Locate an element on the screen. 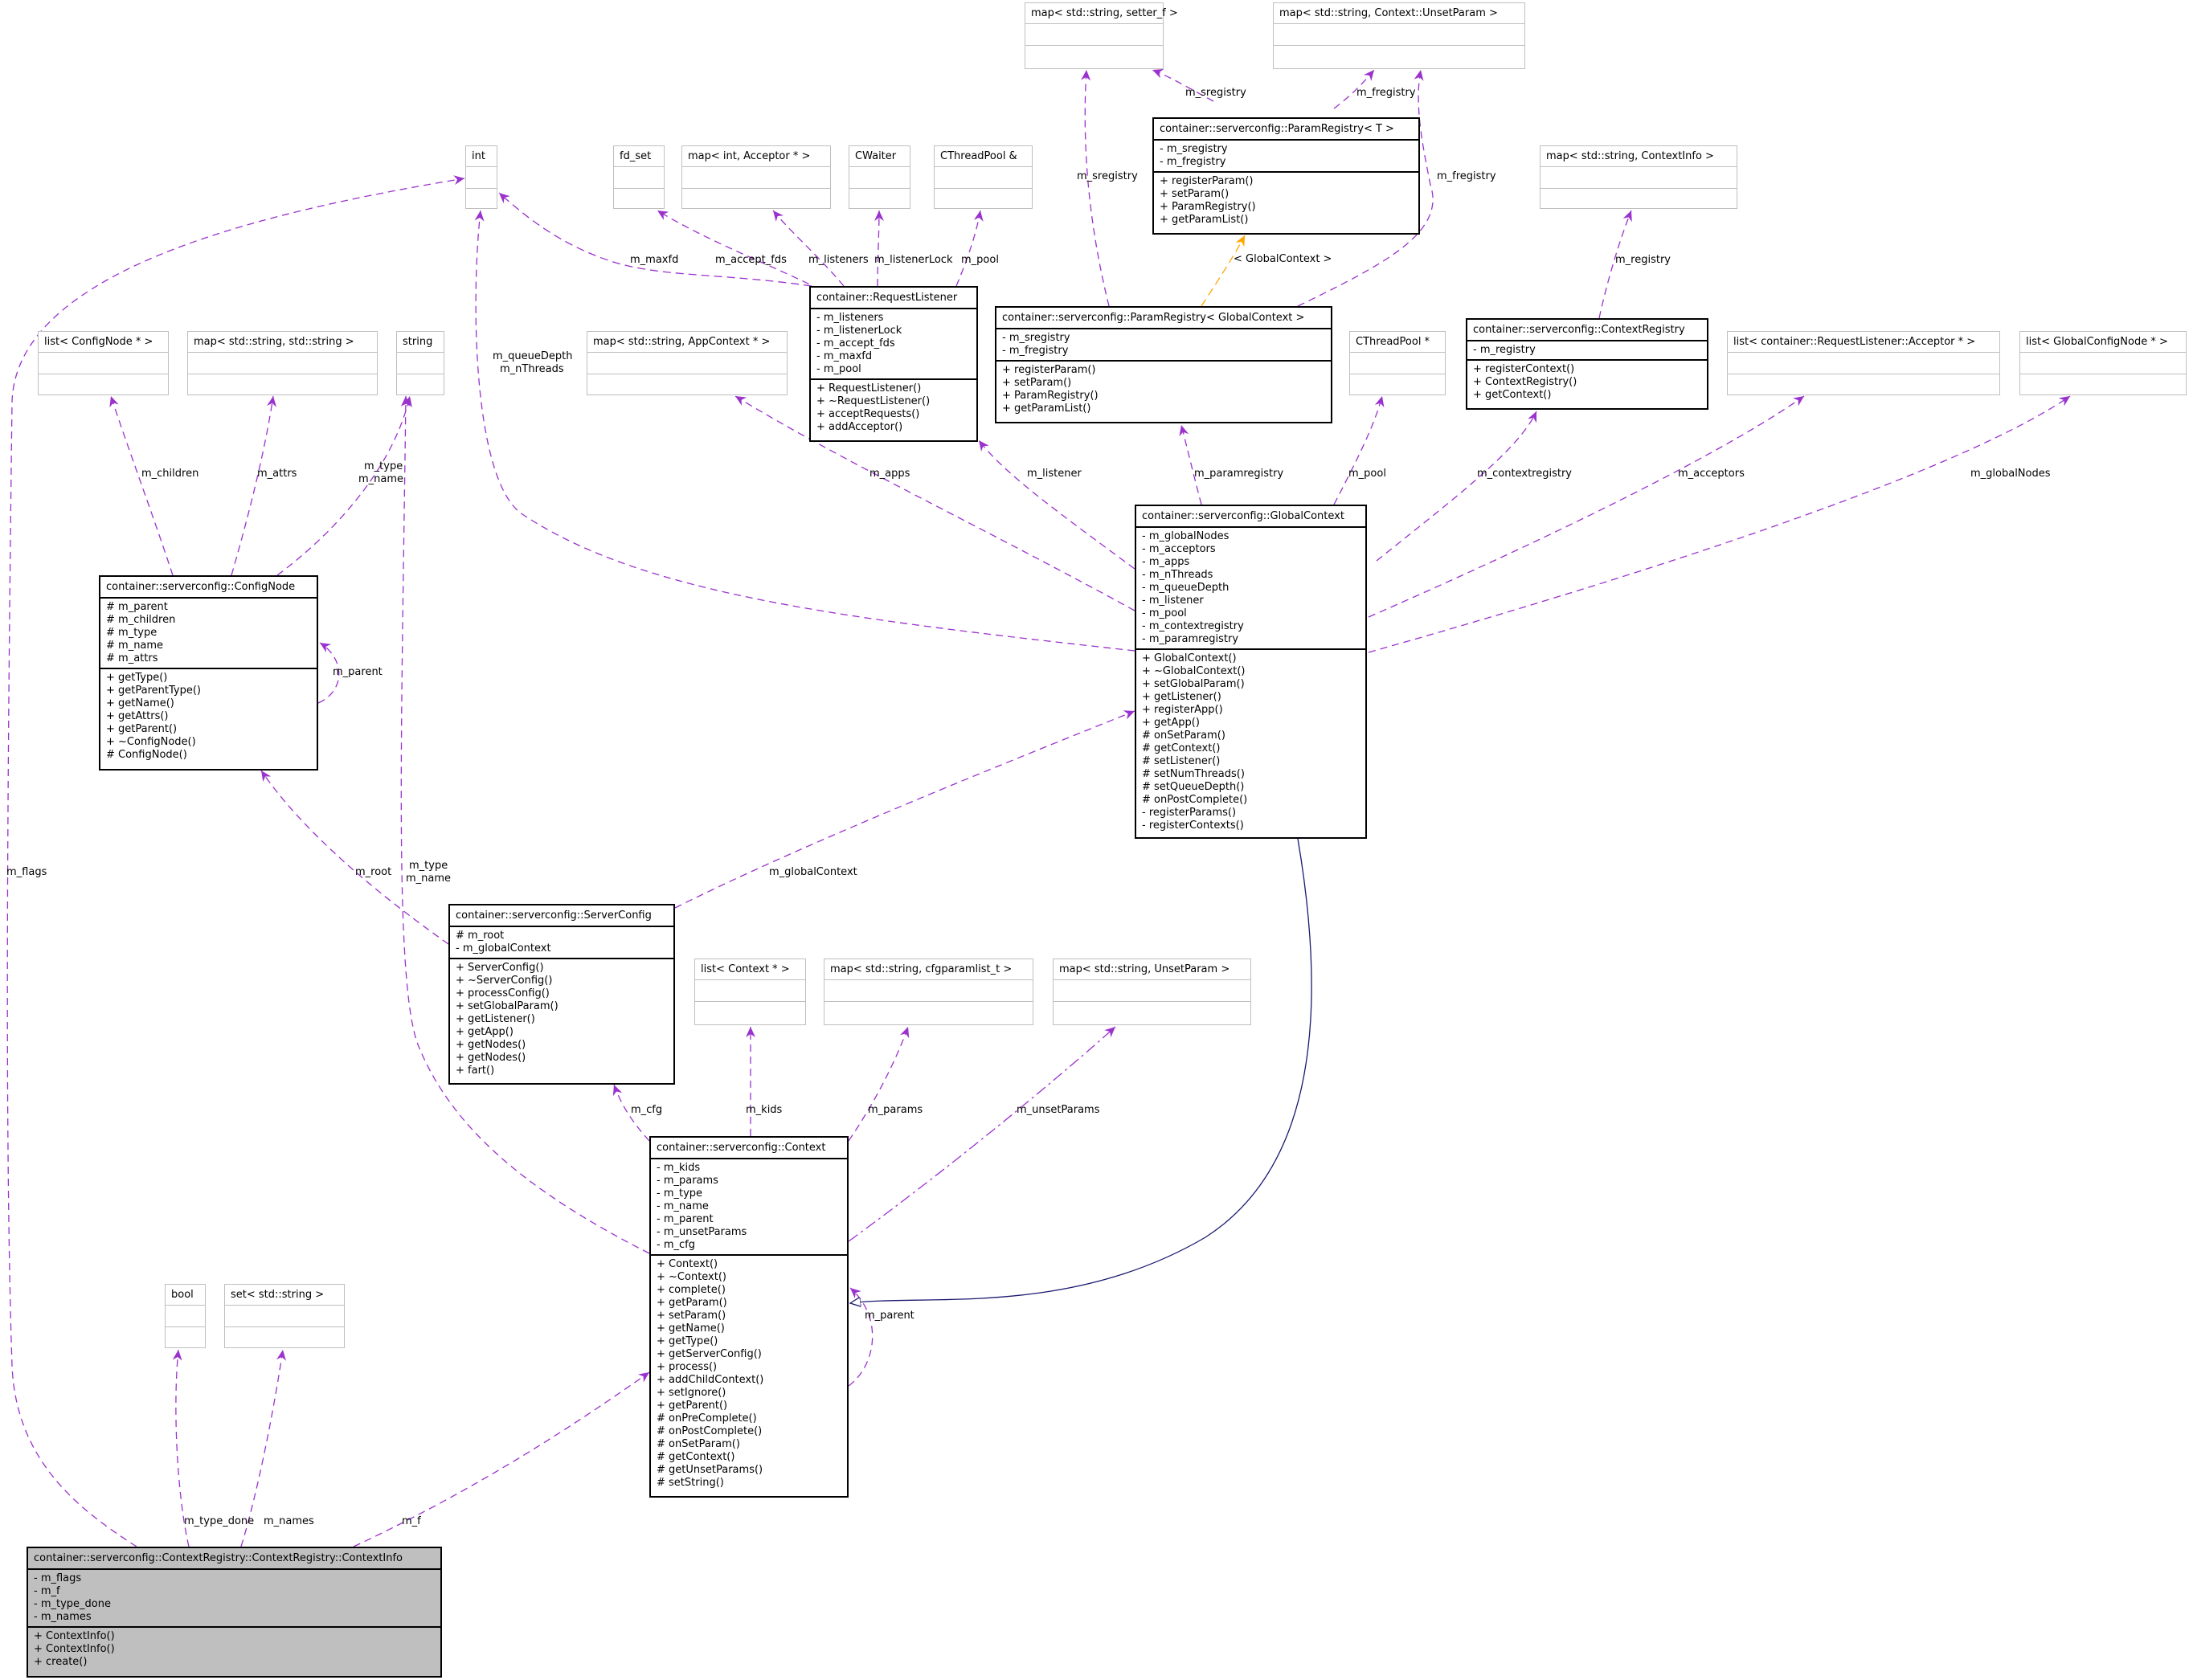 Image resolution: width=2189 pixels, height=1680 pixels. edge-template-arg is located at coordinates (1223, 271).